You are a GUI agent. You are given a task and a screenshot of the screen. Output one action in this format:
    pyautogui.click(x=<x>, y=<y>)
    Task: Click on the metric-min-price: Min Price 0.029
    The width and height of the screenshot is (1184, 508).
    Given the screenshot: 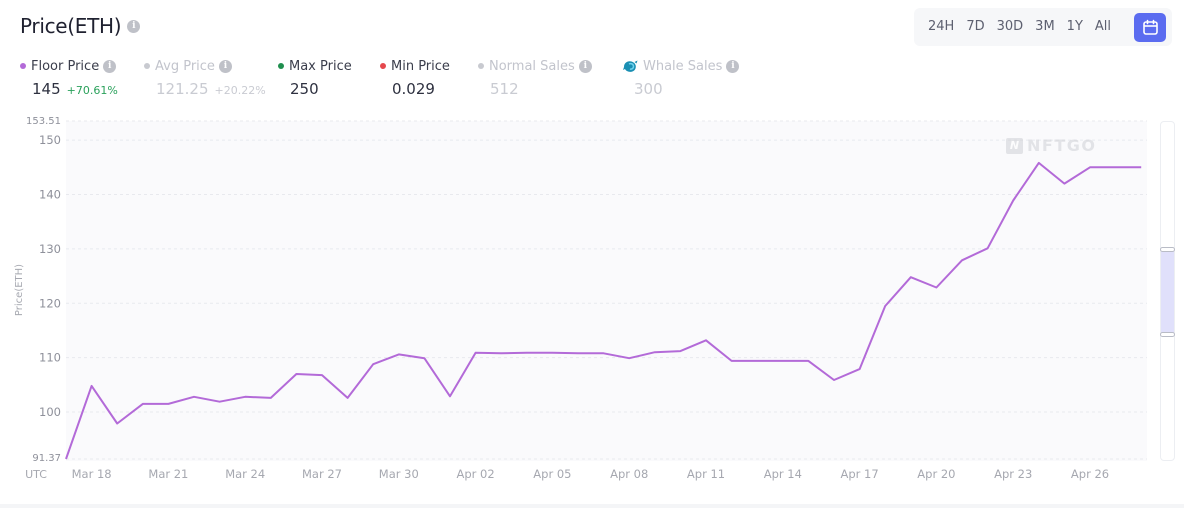 What is the action you would take?
    pyautogui.click(x=415, y=77)
    